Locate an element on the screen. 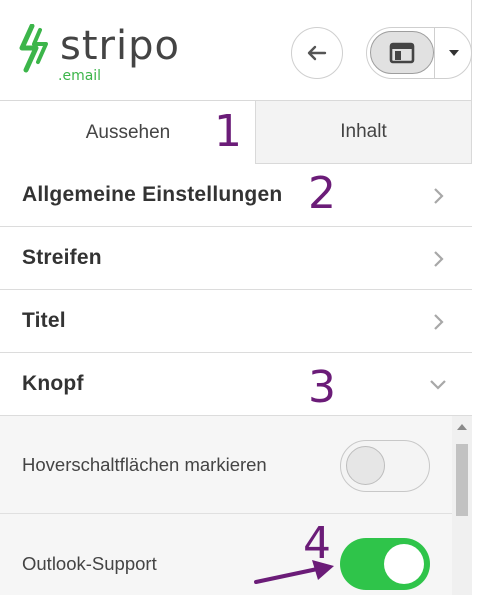 This screenshot has height=595, width=480. annotation-arrow-icon is located at coordinates (294, 572).